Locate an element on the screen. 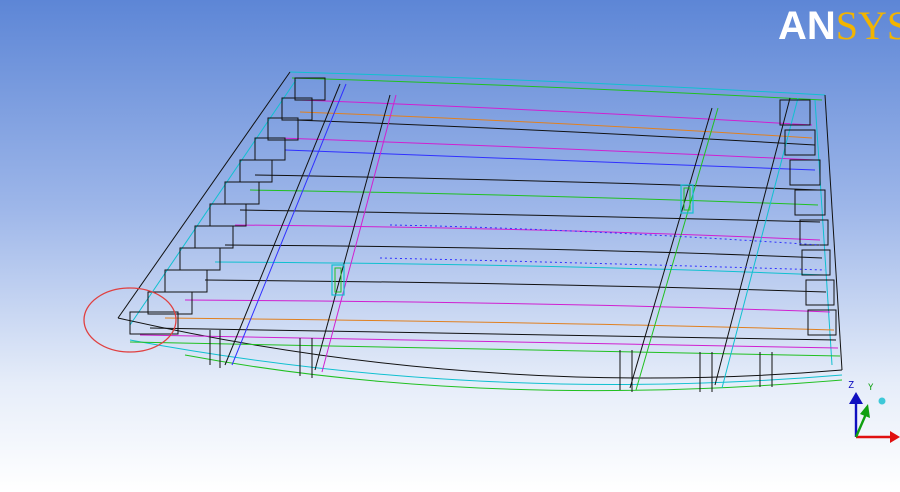 The image size is (900, 492). y-axis is located at coordinates (861, 425).